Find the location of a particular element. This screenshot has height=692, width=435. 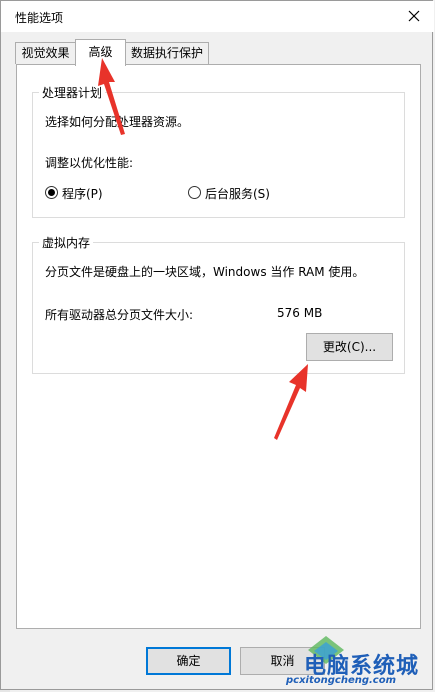

background-services-radio is located at coordinates (194, 192).